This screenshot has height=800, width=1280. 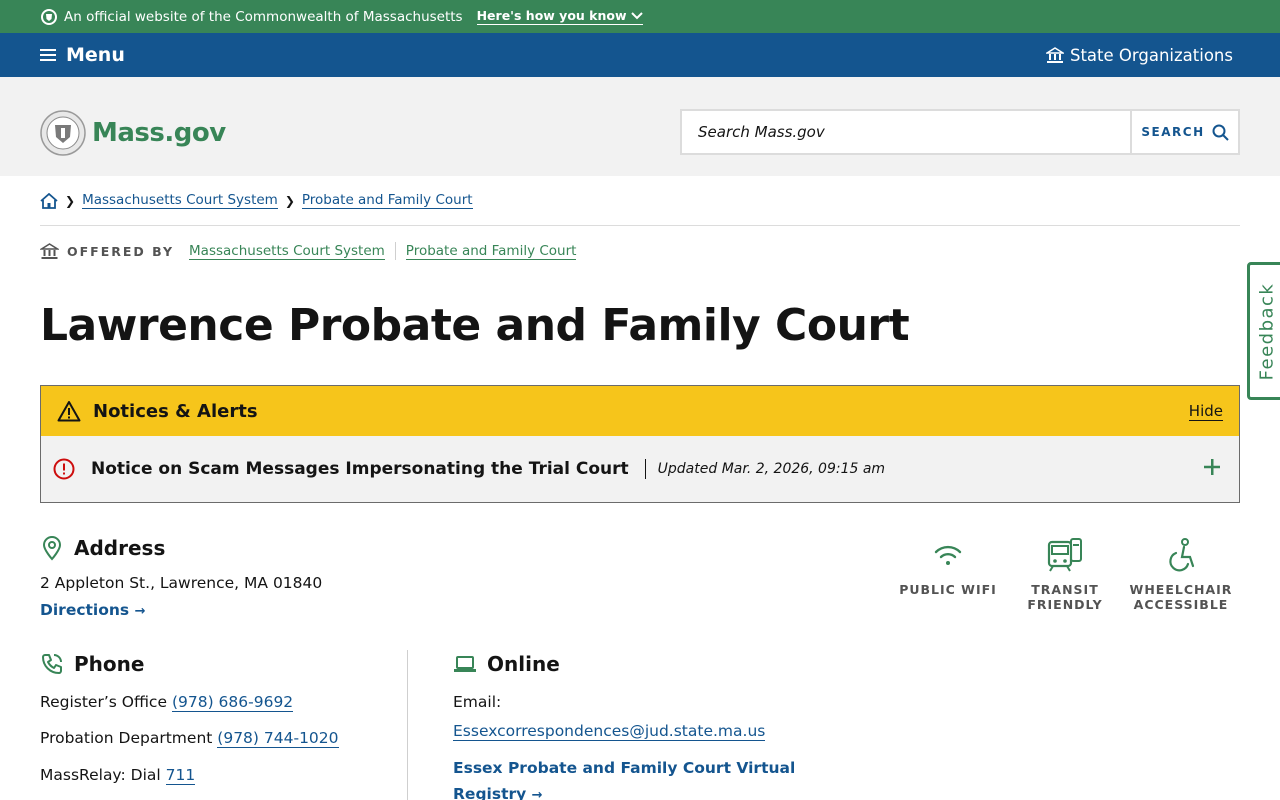 I want to click on search-form: SEARCH, so click(x=960, y=132).